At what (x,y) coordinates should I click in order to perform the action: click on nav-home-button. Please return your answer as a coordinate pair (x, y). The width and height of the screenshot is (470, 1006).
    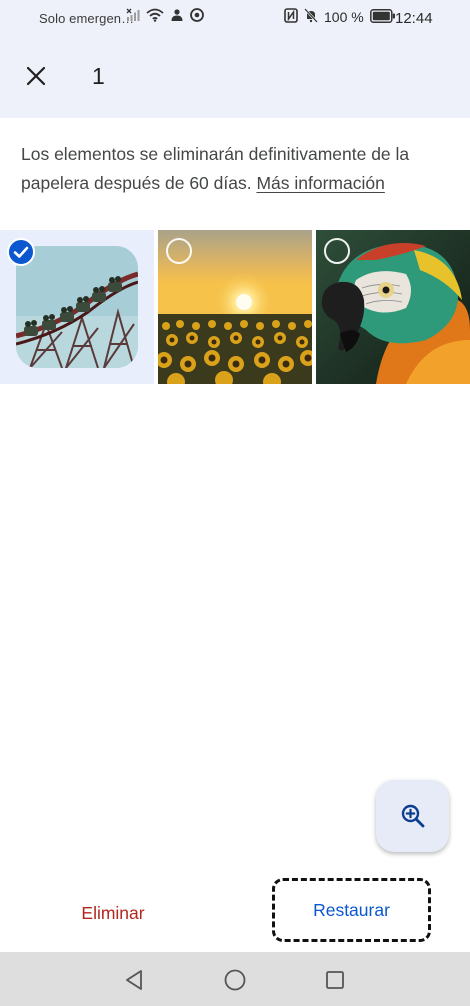
    Looking at the image, I should click on (235, 980).